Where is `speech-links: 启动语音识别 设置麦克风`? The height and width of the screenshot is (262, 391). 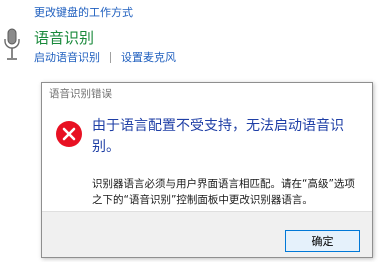
speech-links: 启动语音识别 设置麦克风 is located at coordinates (105, 57).